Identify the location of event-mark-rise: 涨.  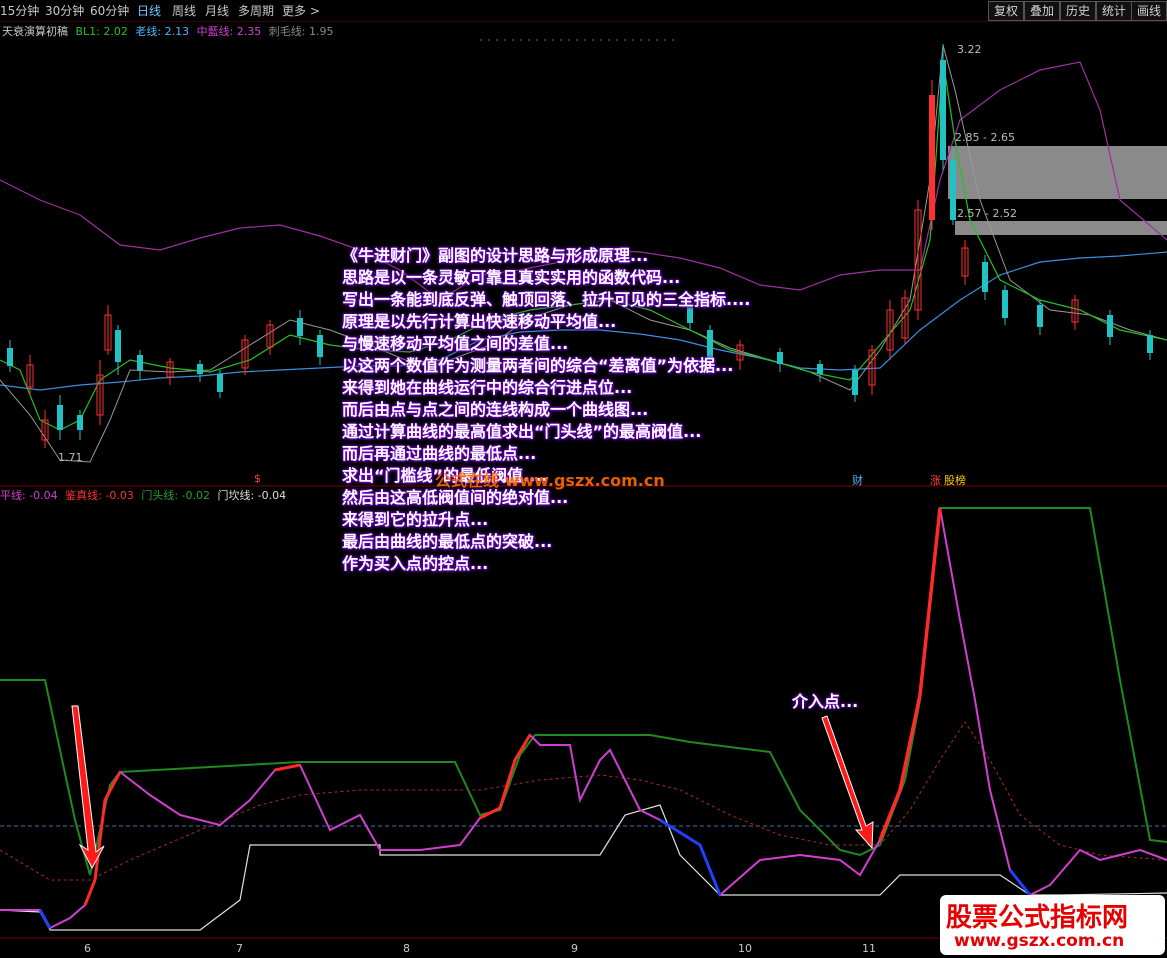
(935, 480).